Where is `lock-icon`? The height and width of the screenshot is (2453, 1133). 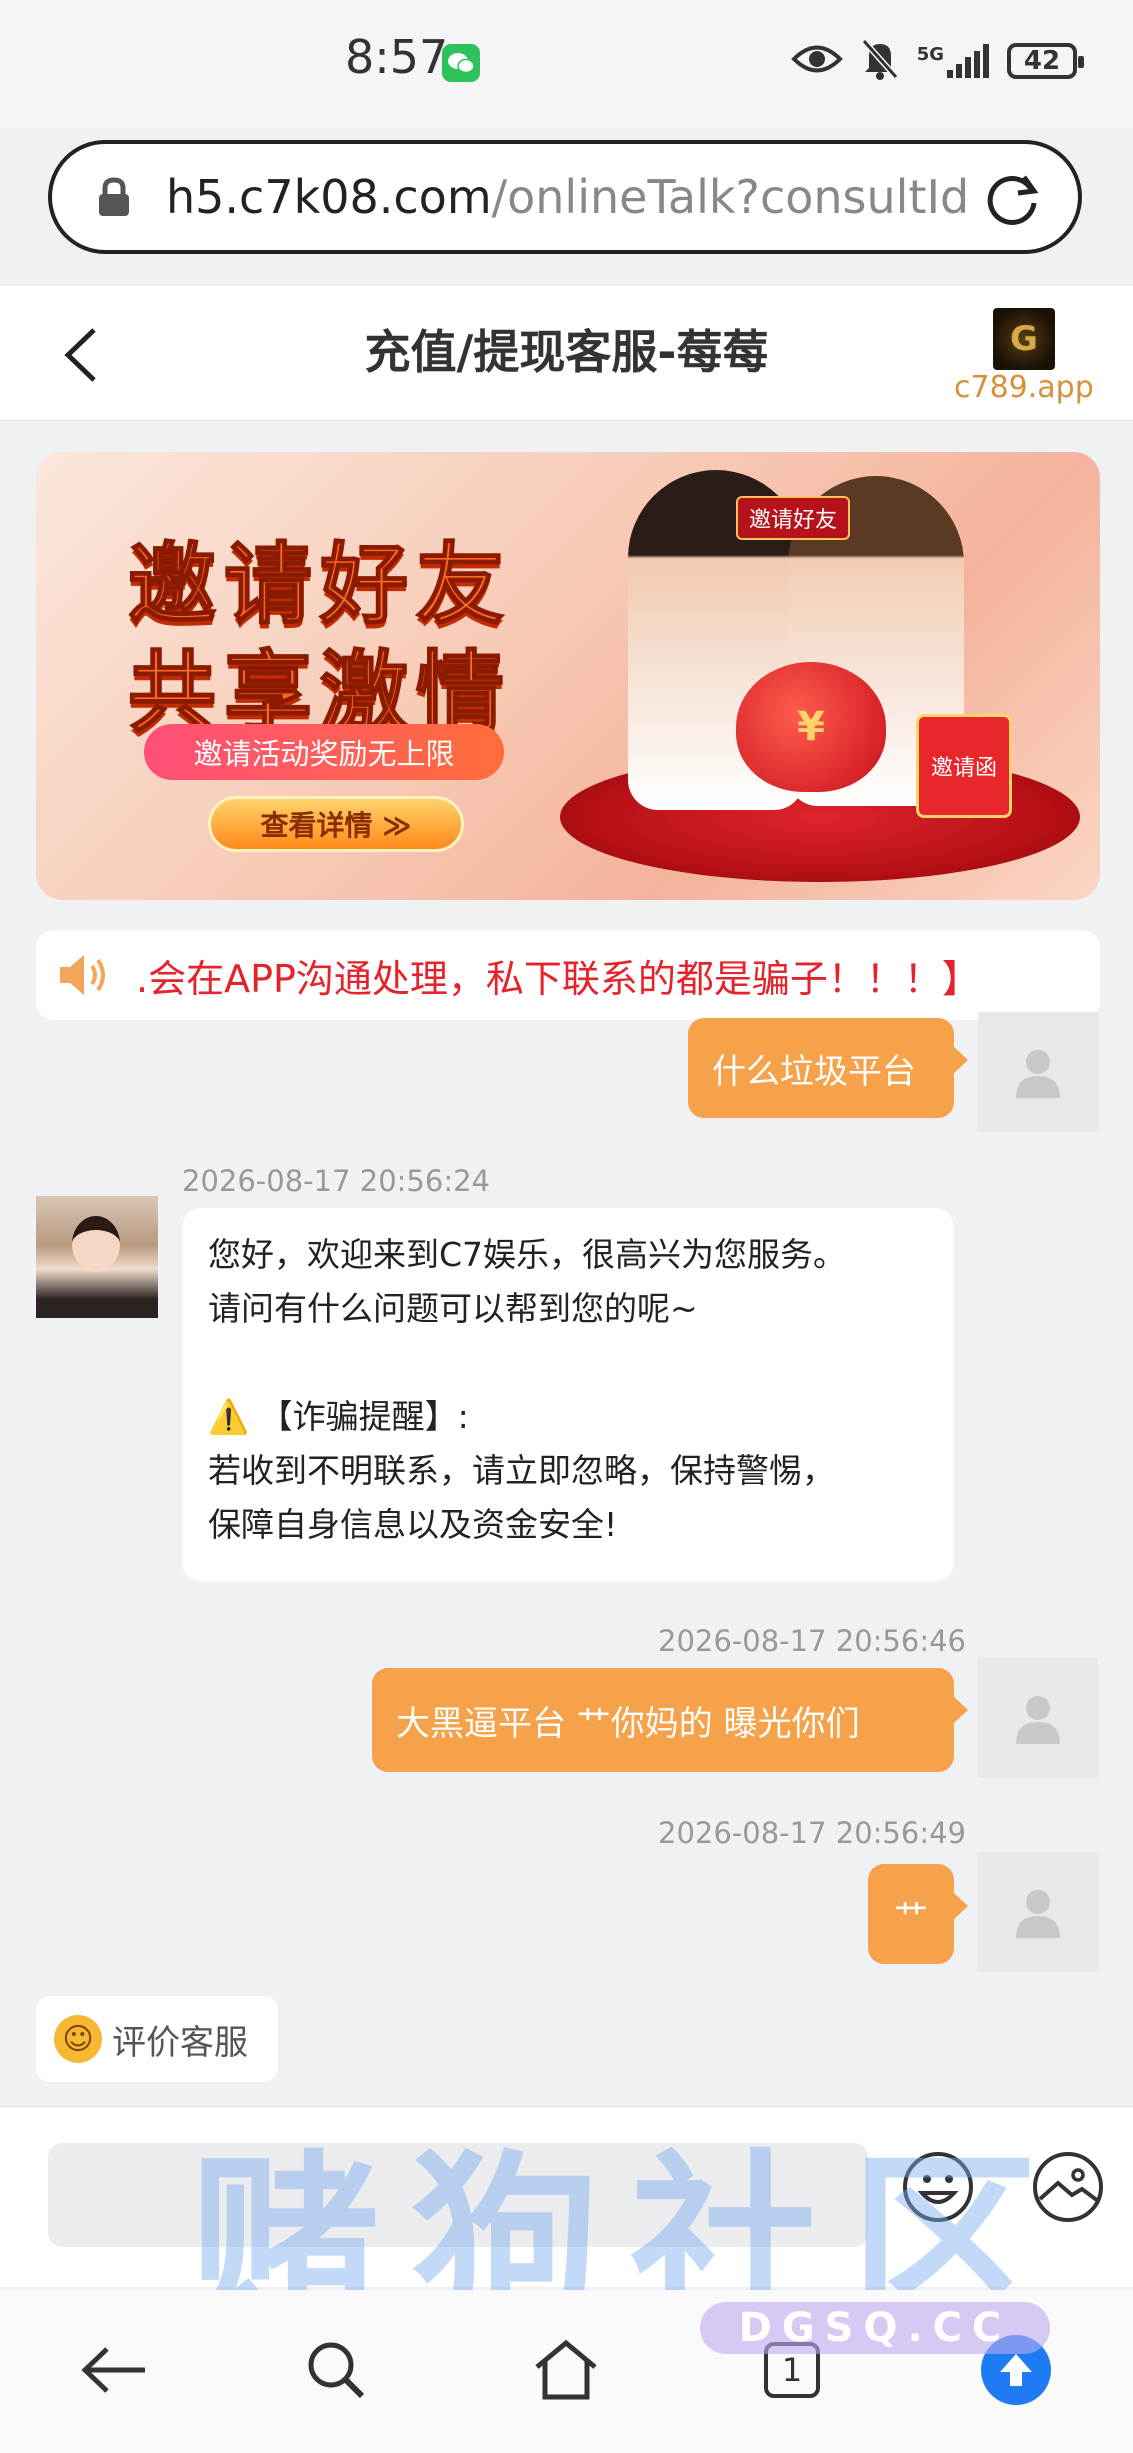
lock-icon is located at coordinates (114, 197).